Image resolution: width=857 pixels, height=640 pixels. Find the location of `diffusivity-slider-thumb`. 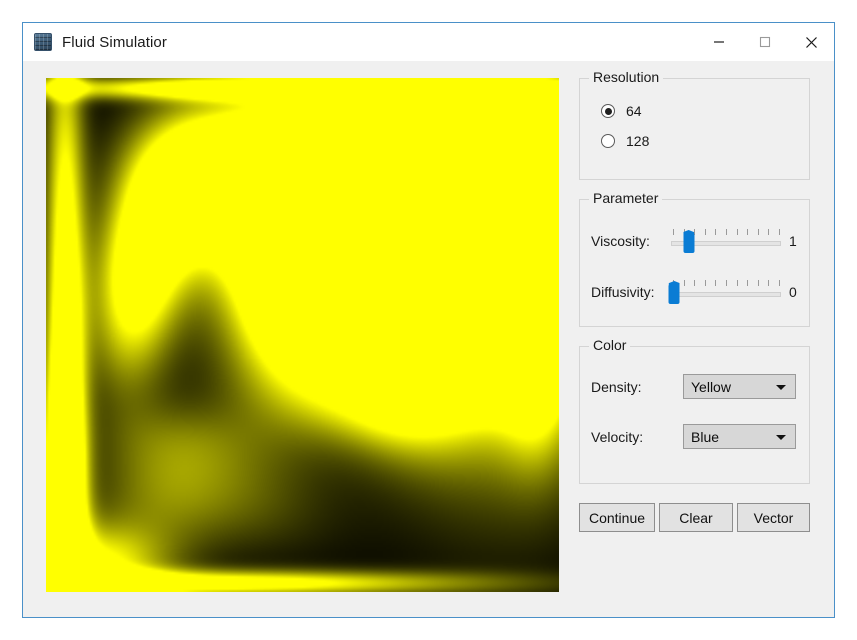

diffusivity-slider-thumb is located at coordinates (674, 294).